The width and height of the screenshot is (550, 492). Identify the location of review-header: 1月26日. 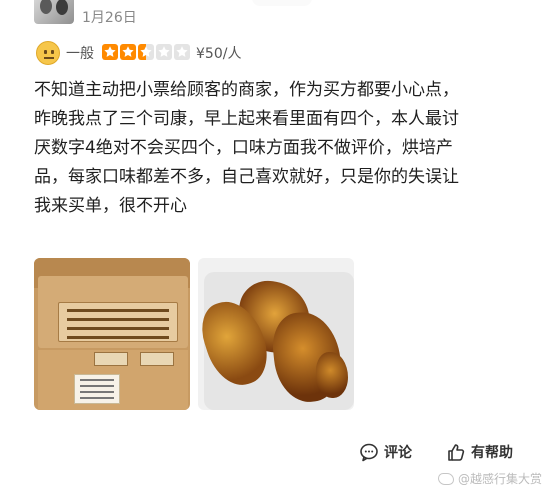
(280, 17).